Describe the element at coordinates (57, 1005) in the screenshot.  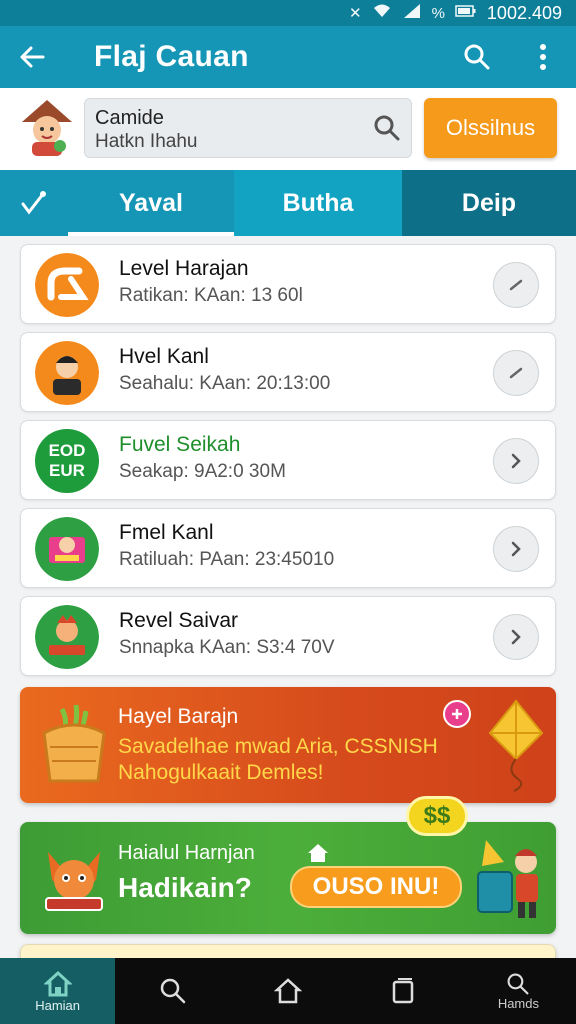
I see `nav-home-label: Hamian` at that location.